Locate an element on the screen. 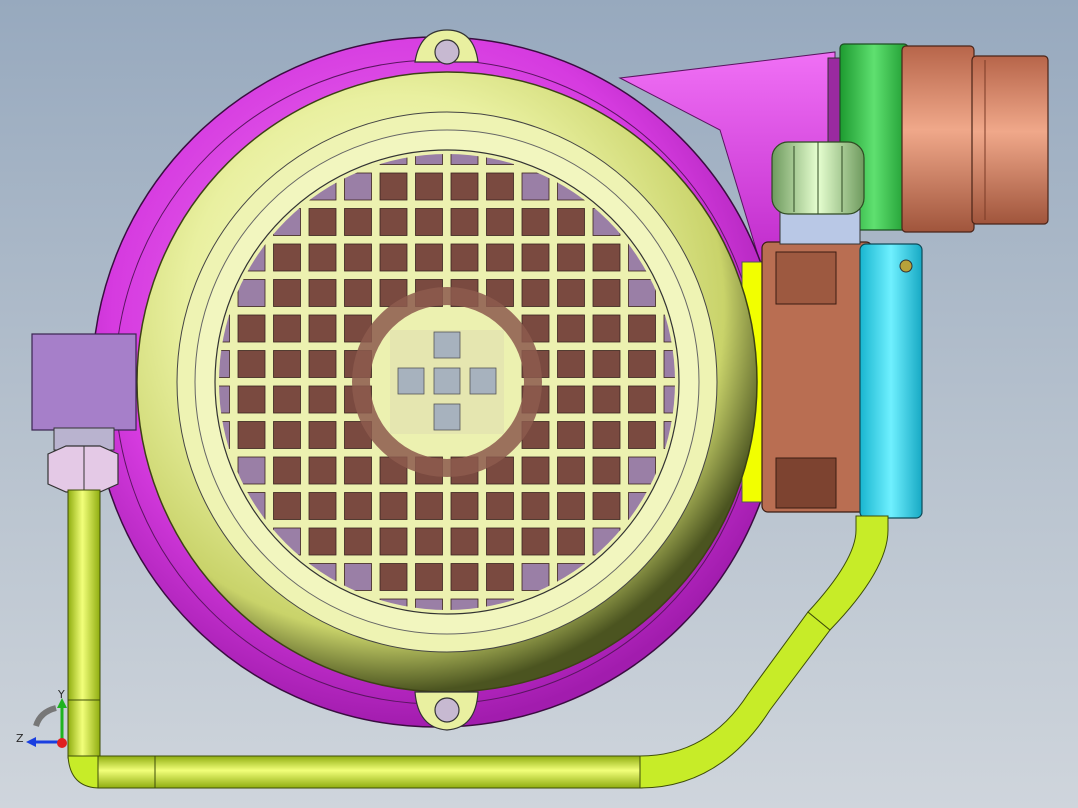 The image size is (1078, 808). terminal-box is located at coordinates (842, 380).